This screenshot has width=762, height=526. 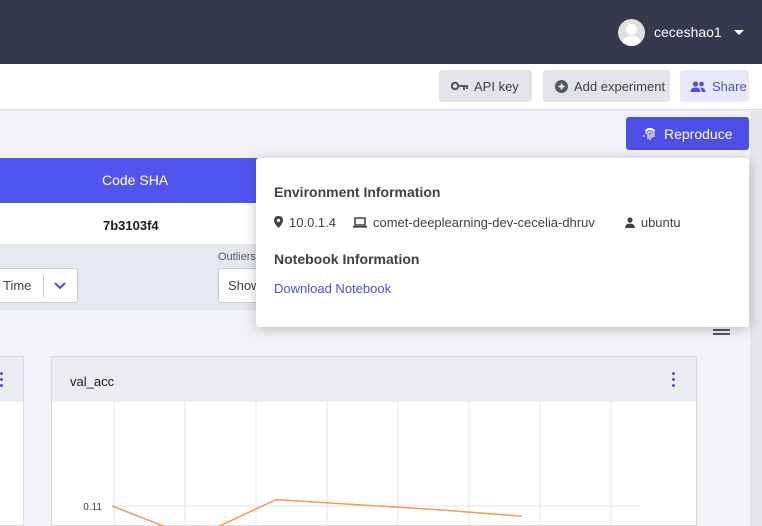 I want to click on people-icon, so click(x=698, y=86).